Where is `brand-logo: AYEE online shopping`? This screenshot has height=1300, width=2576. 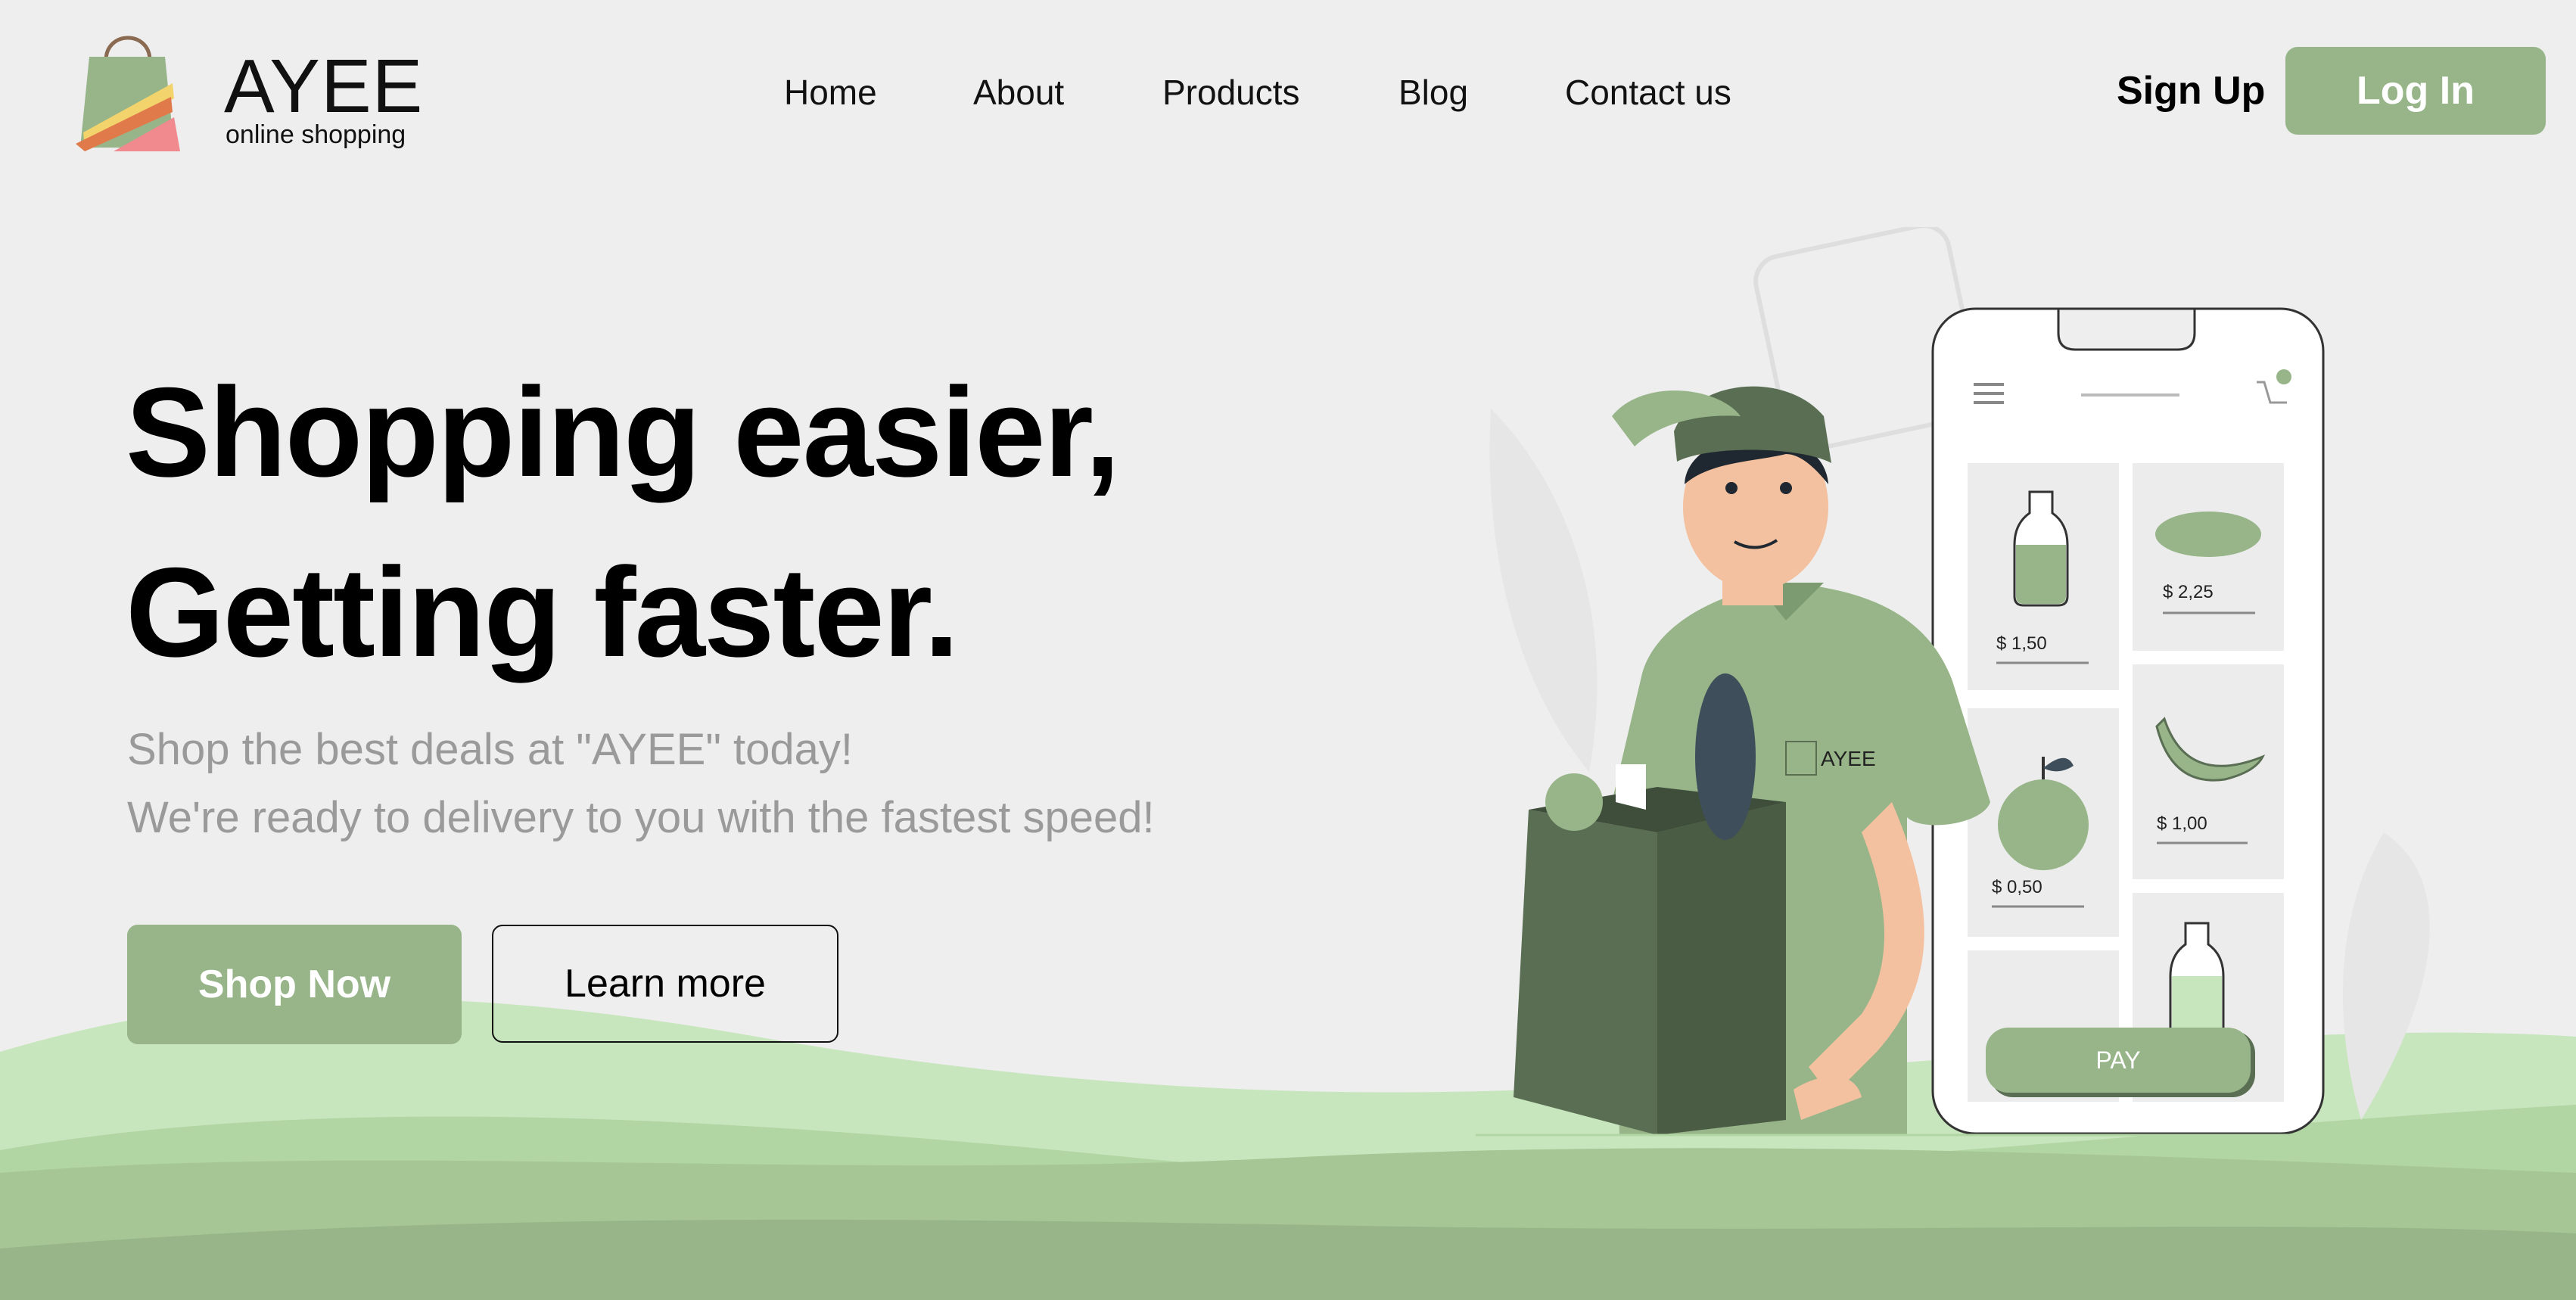
brand-logo: AYEE online shopping is located at coordinates (248, 87).